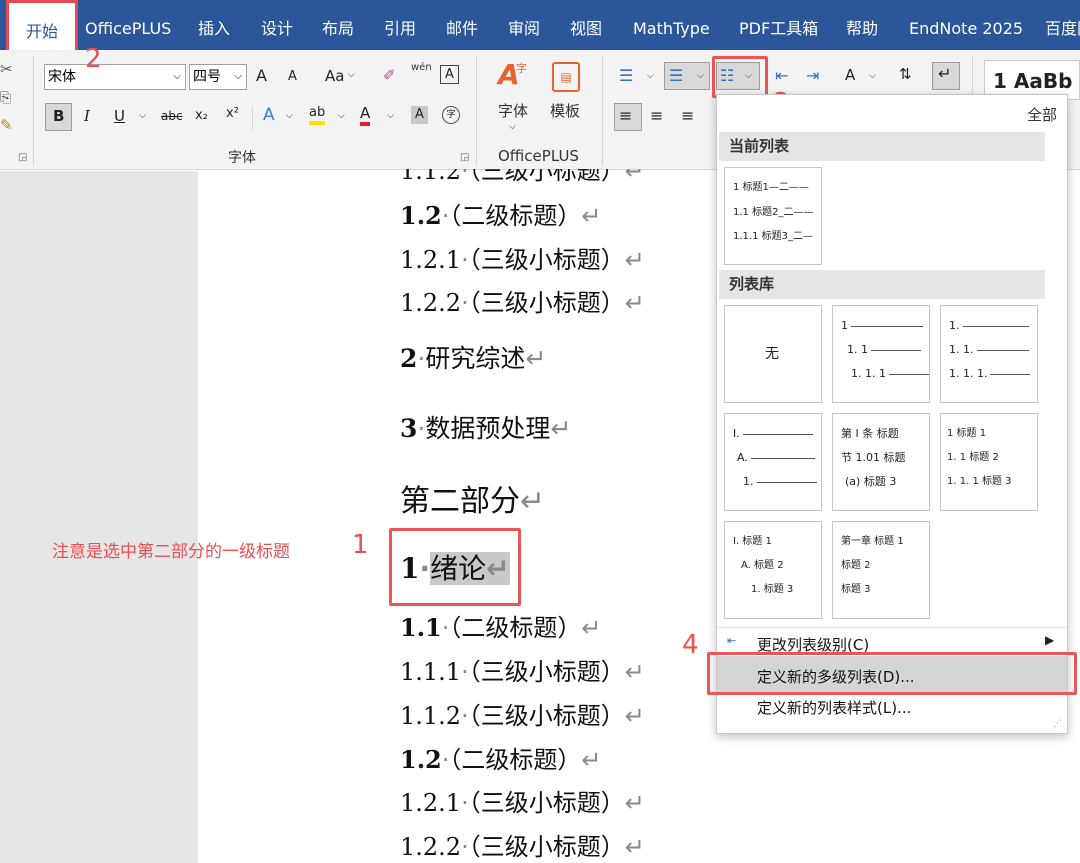  I want to click on font-size-value: 四号, so click(207, 77).